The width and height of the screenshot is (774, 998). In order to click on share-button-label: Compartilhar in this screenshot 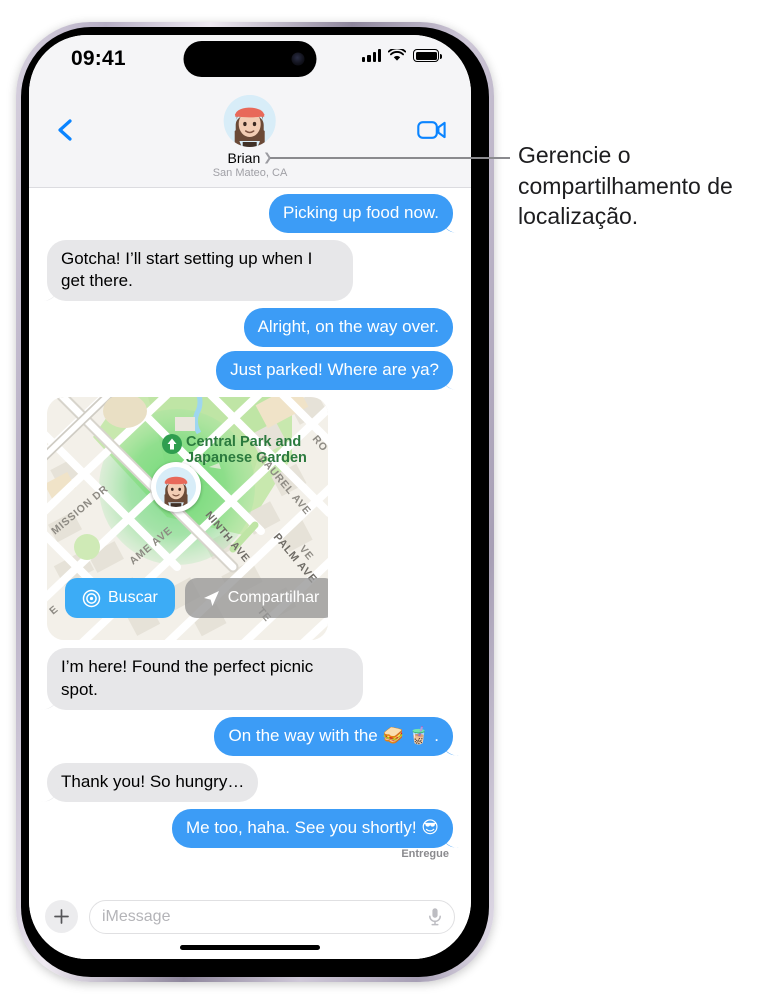, I will do `click(273, 598)`.